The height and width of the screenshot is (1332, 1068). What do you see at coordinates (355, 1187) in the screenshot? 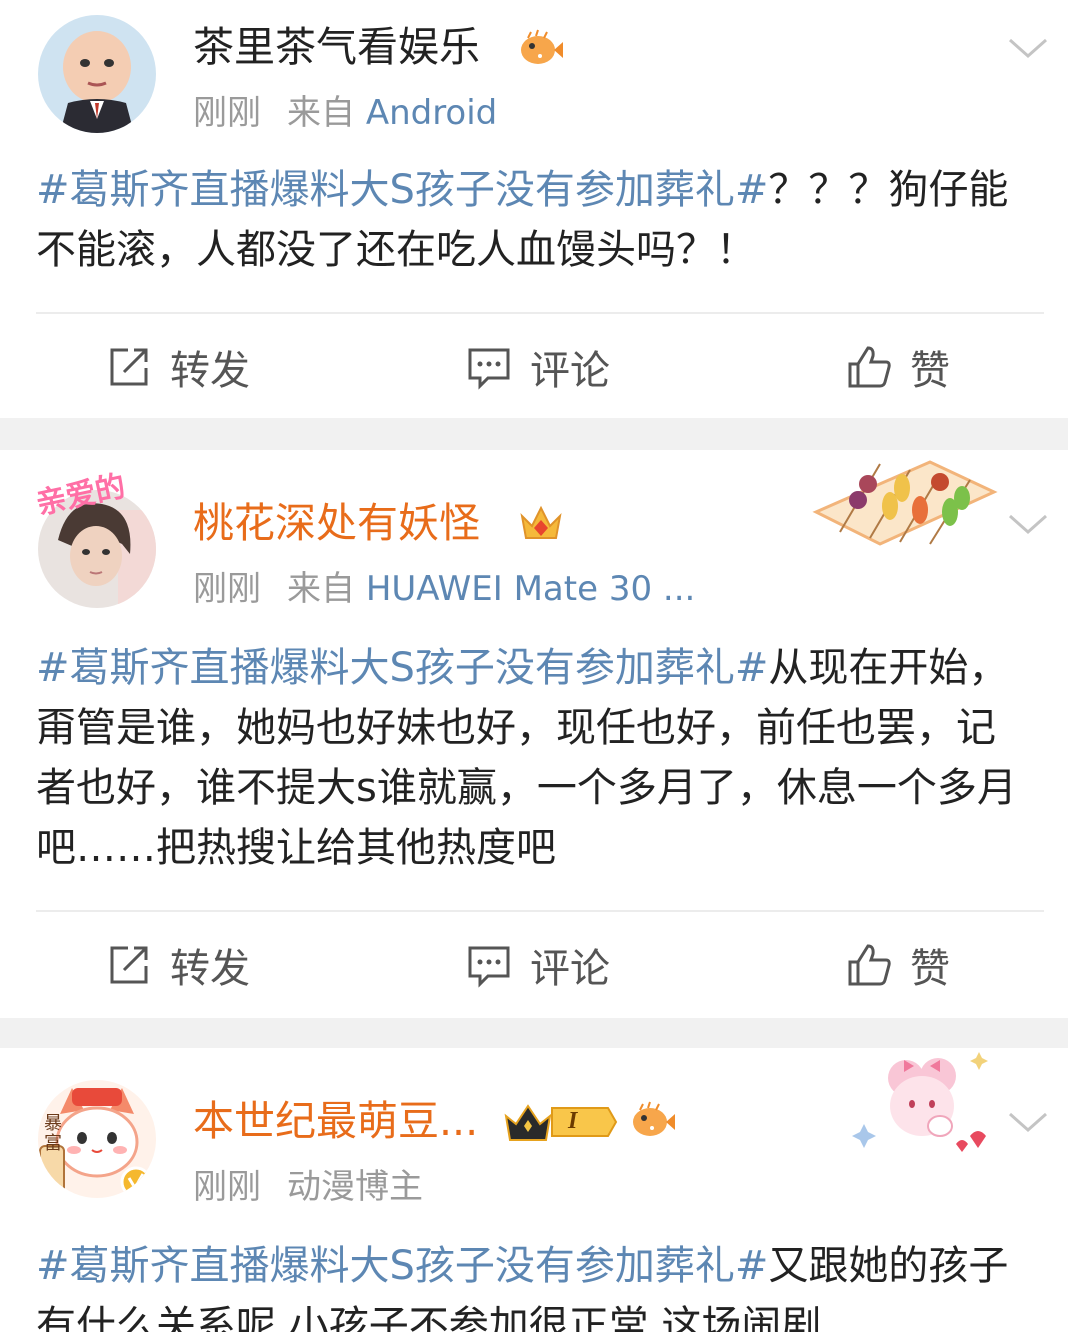
I see `user-tag: 动漫博主` at bounding box center [355, 1187].